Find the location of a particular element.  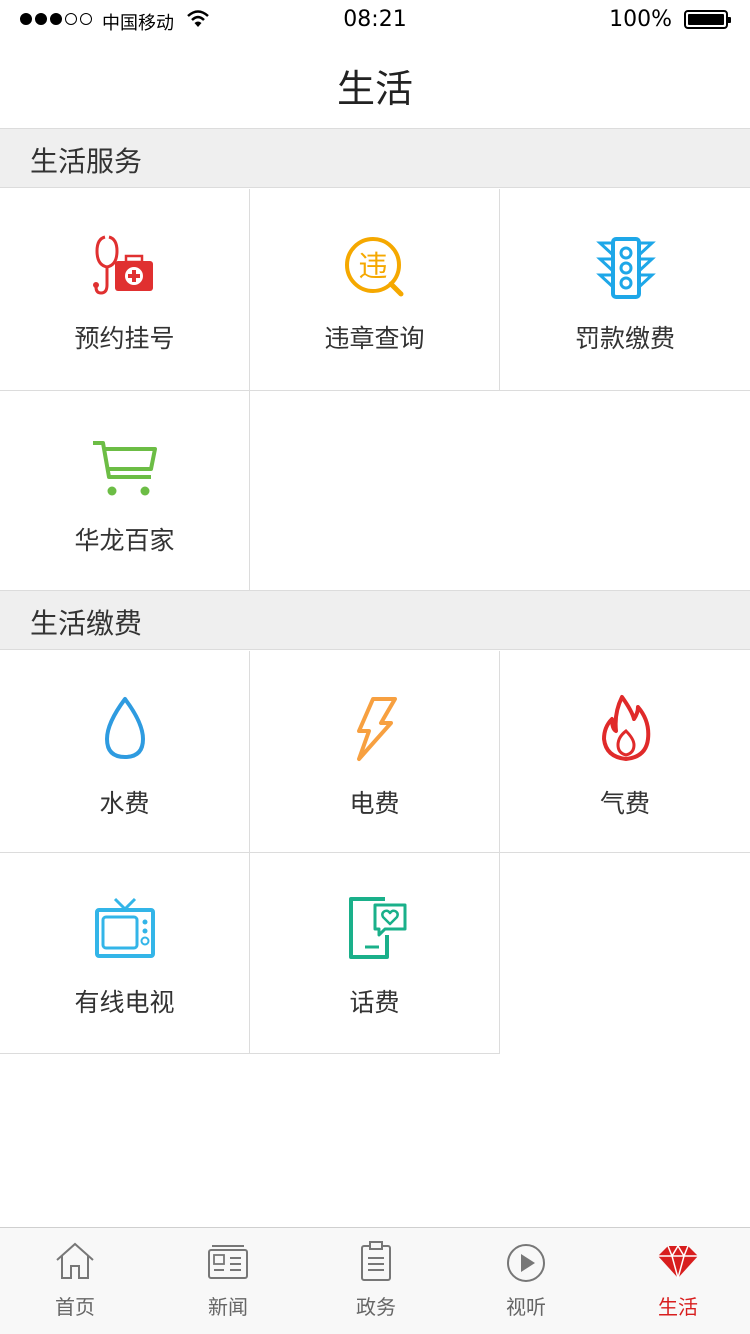

svg-text: 违 is located at coordinates (372, 266).